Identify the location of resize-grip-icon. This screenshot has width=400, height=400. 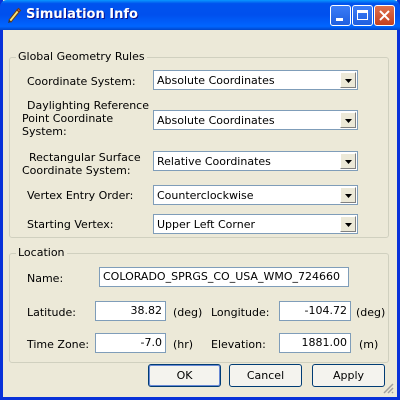
(388, 388).